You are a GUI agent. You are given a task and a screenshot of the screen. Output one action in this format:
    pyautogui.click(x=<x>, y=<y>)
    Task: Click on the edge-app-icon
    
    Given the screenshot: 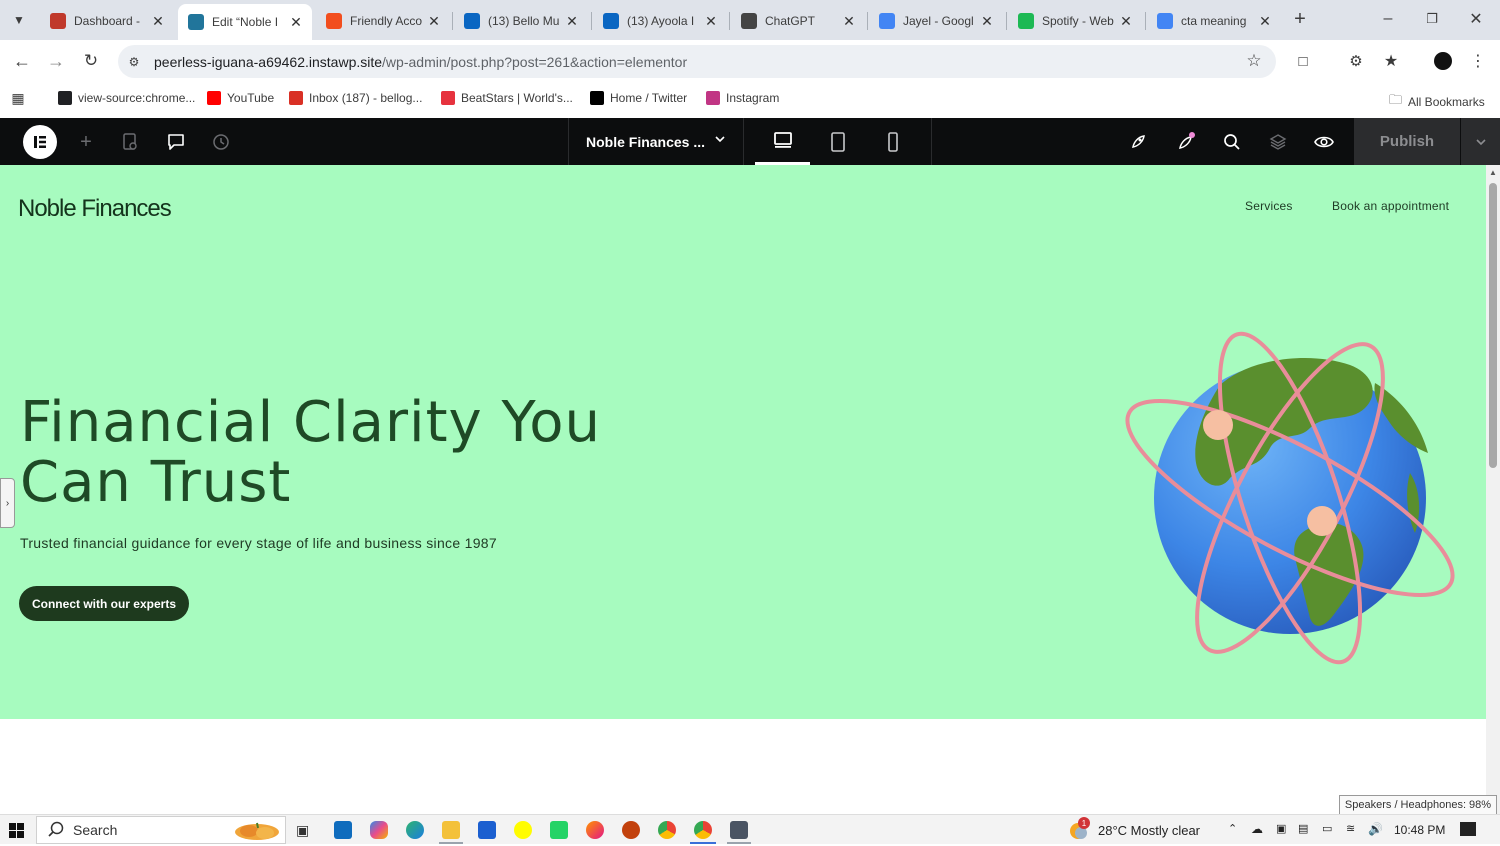 What is the action you would take?
    pyautogui.click(x=415, y=830)
    